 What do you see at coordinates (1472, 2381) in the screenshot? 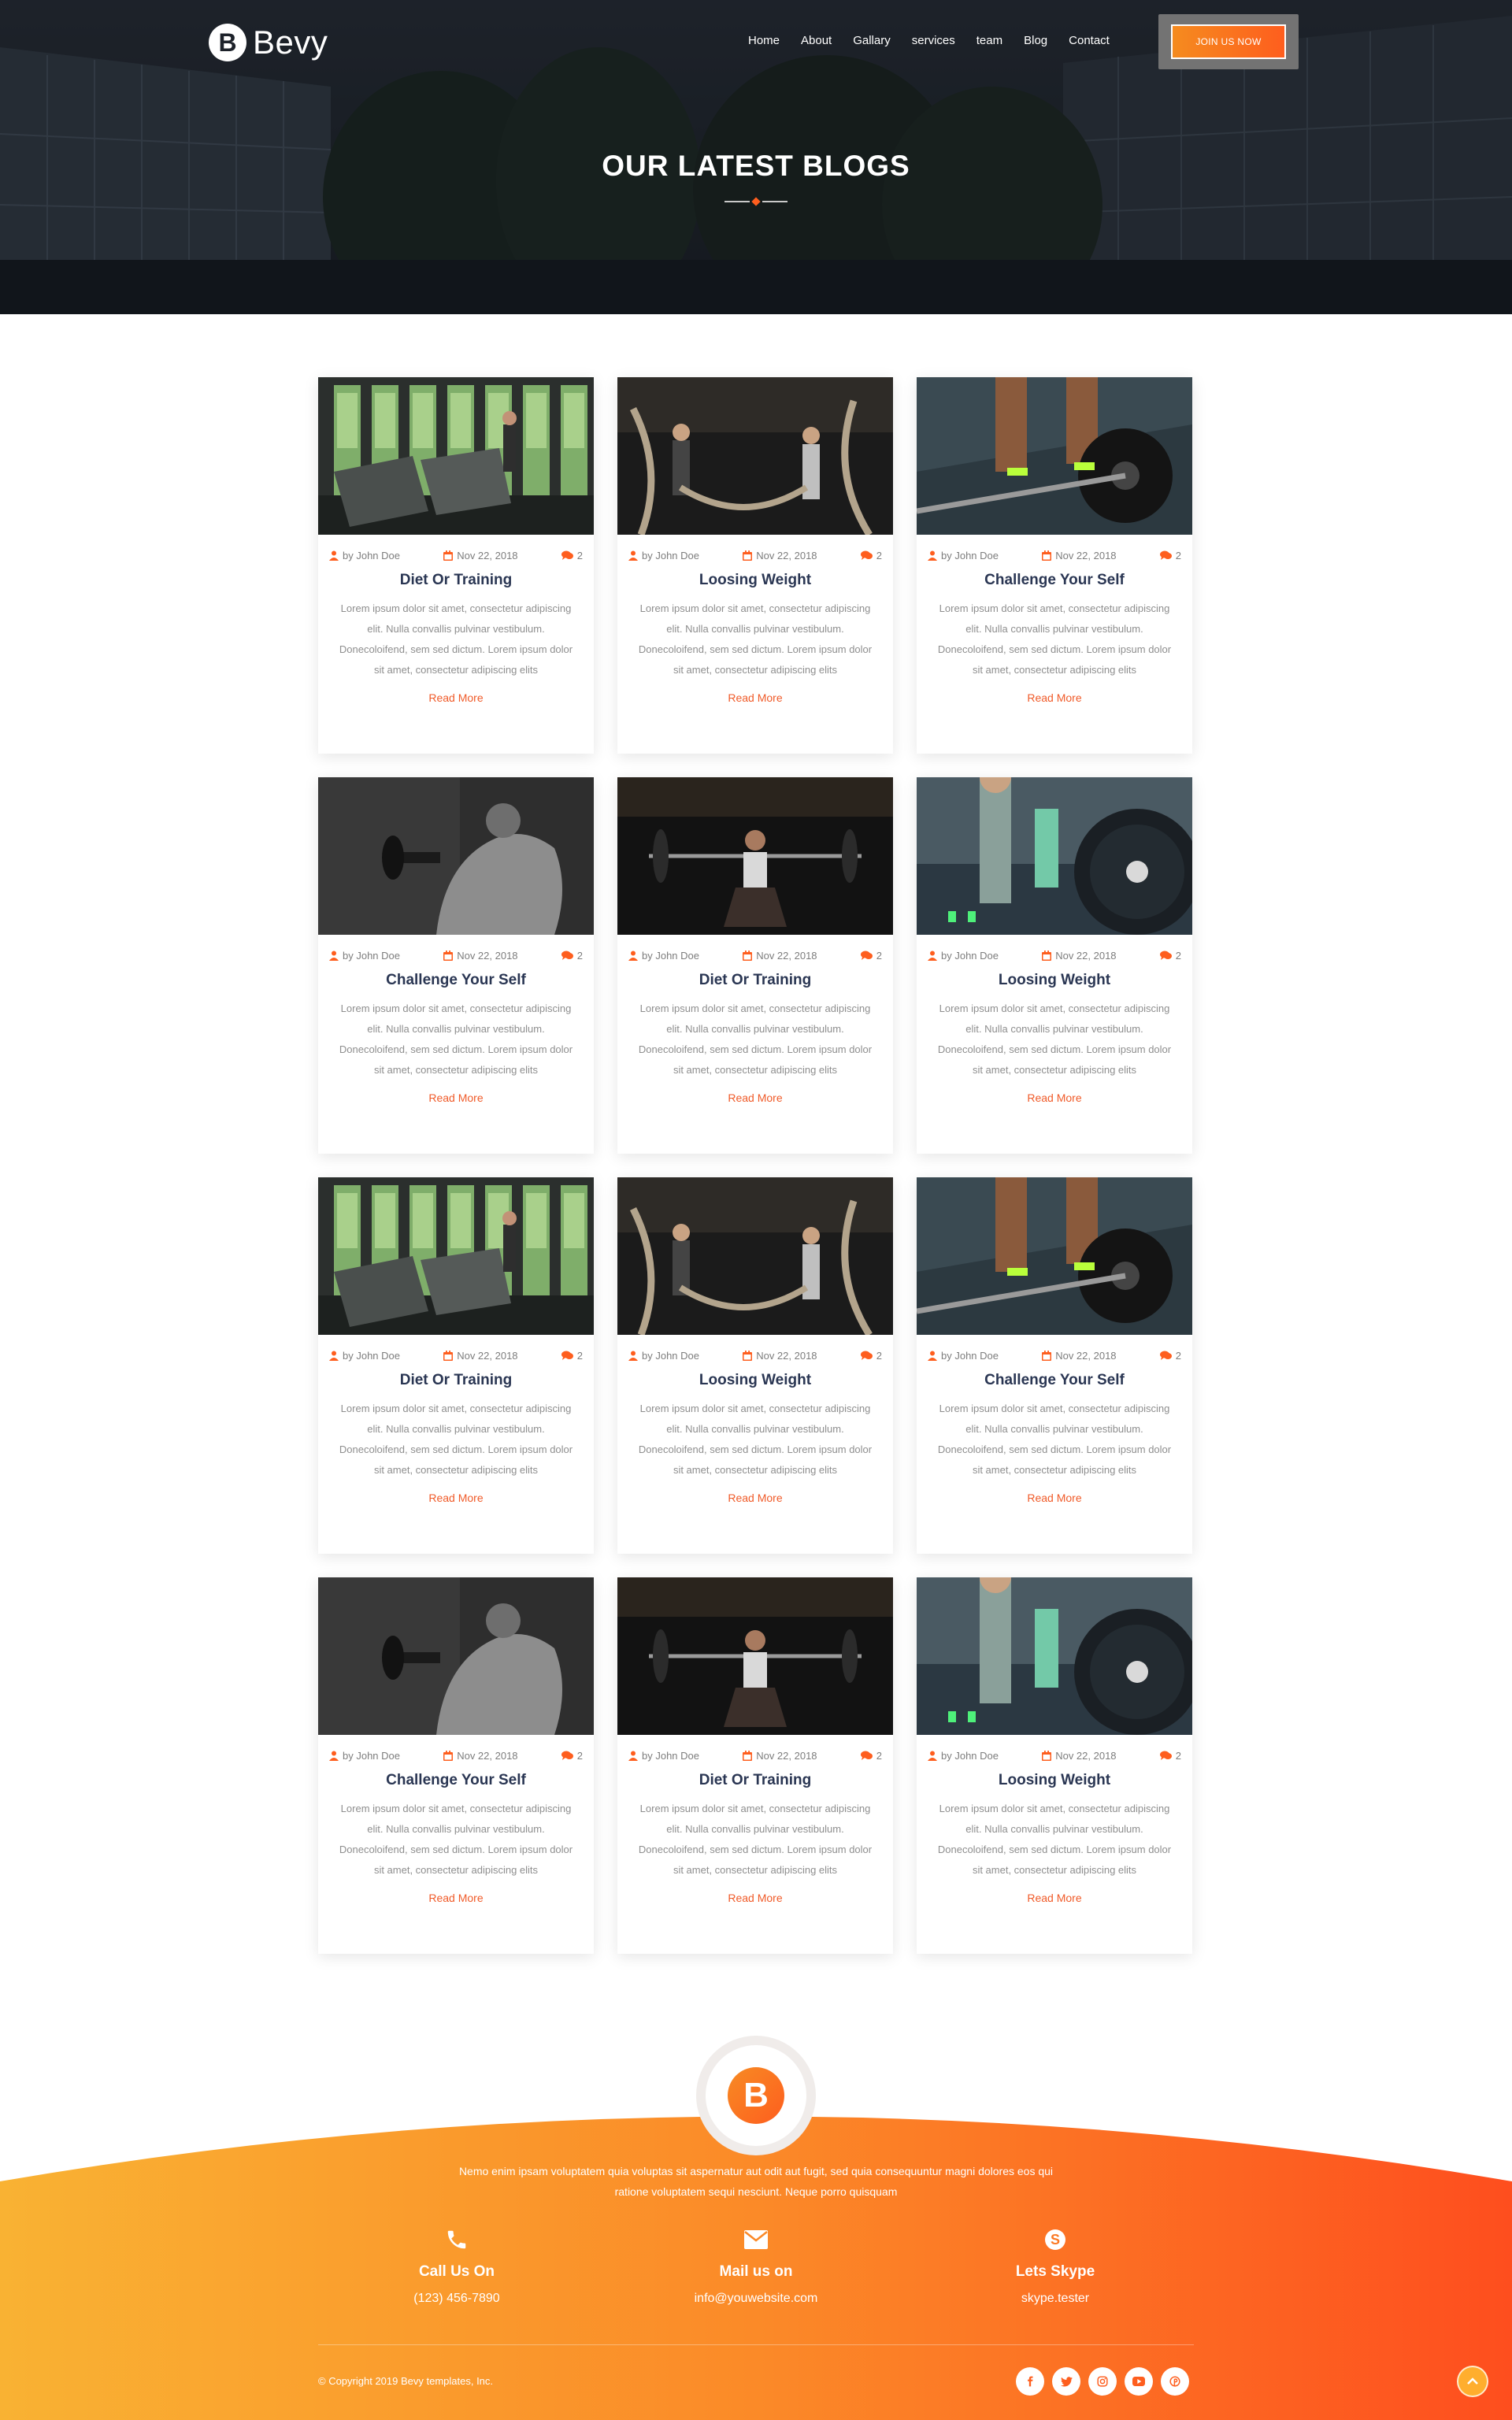
I see `scroll-to-top-button` at bounding box center [1472, 2381].